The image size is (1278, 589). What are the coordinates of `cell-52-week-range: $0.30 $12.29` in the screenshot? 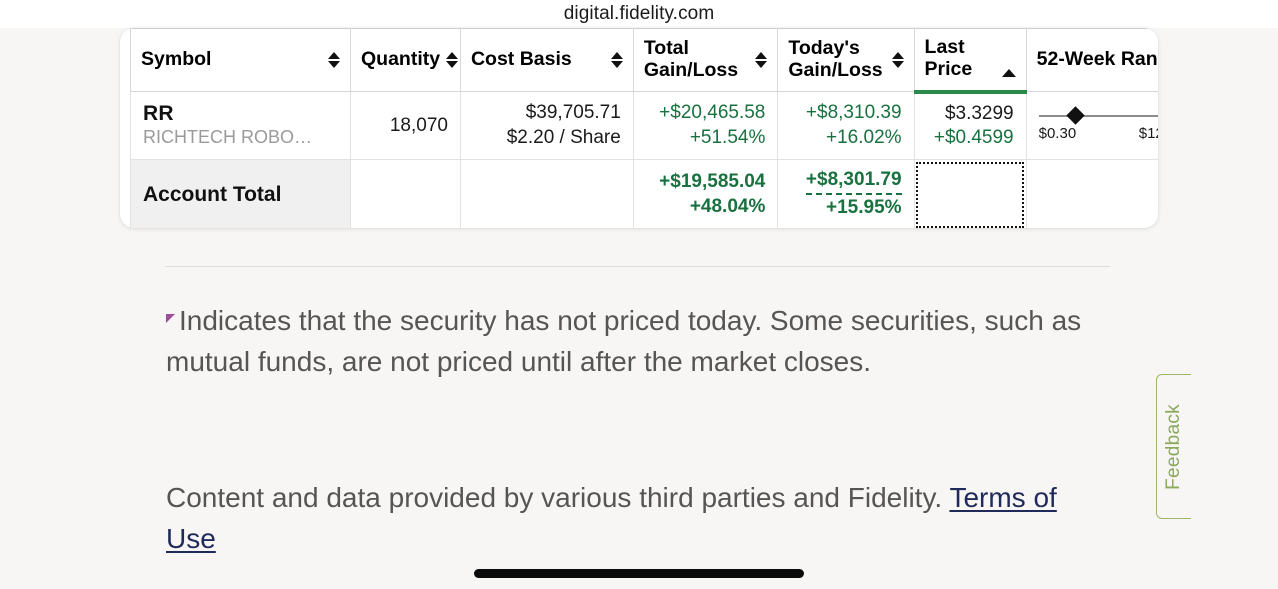 It's located at (1091, 126).